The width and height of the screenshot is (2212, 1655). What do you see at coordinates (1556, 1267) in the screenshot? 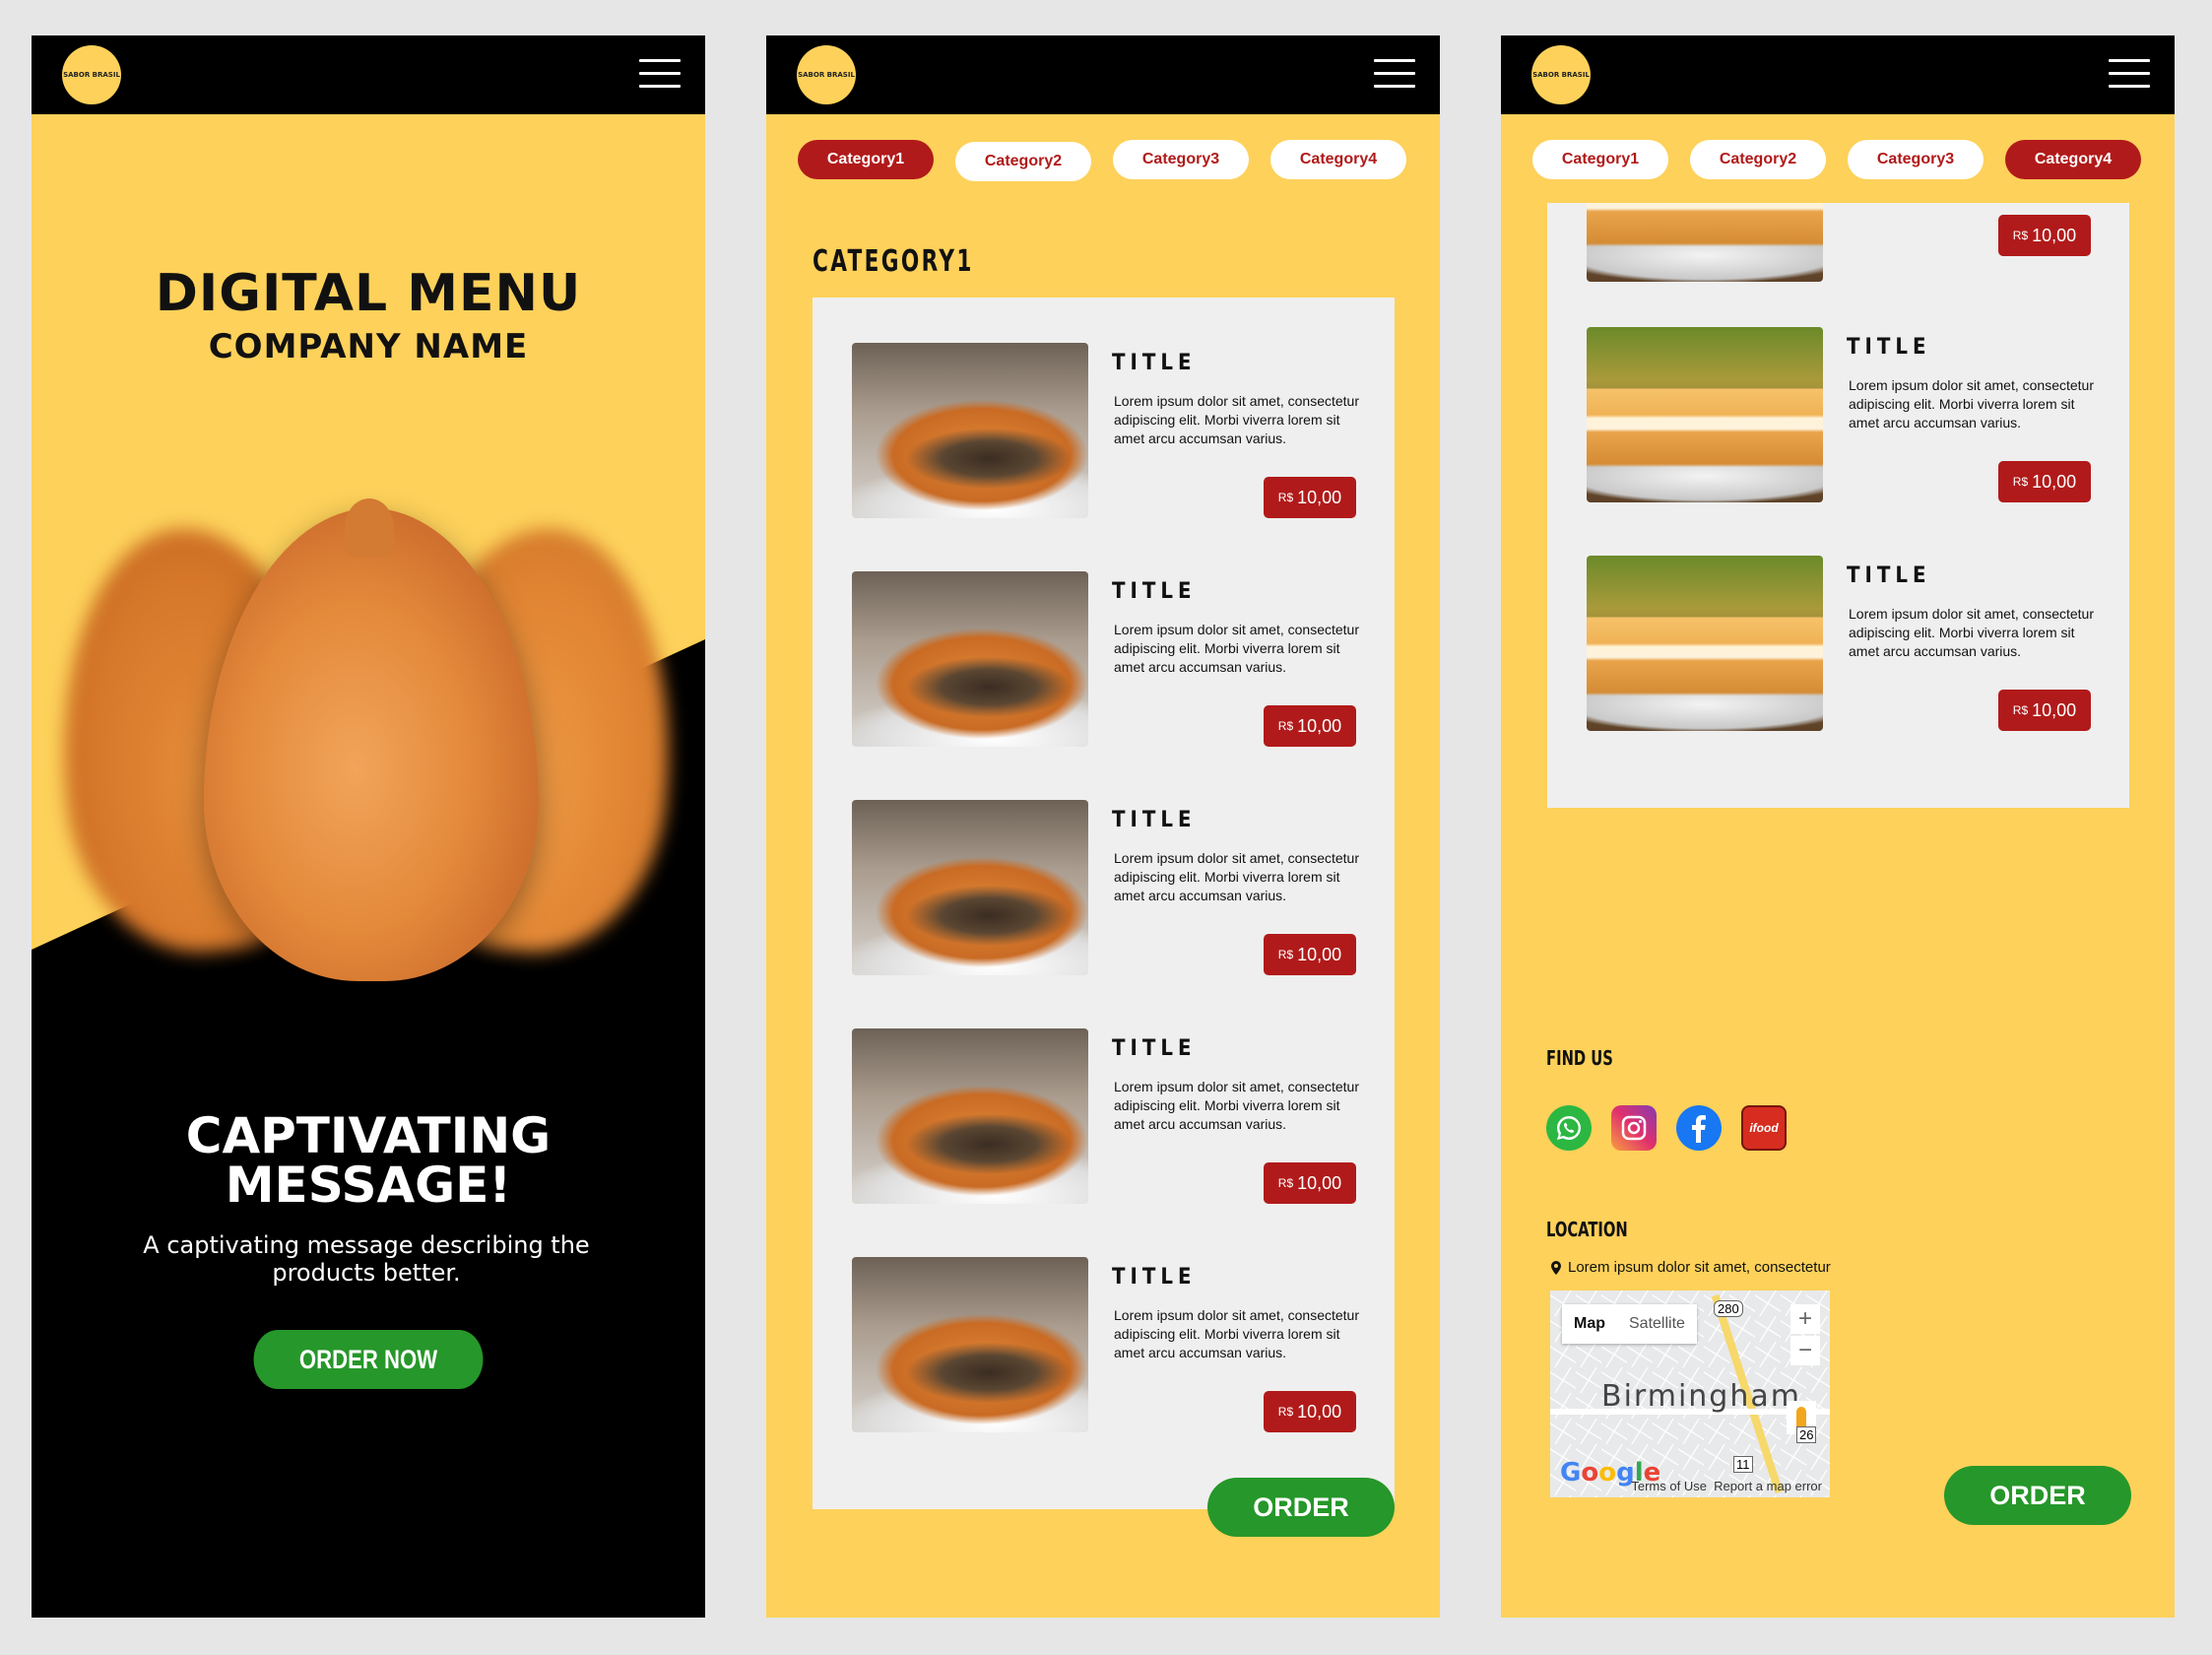
I see `map-pin-icon` at bounding box center [1556, 1267].